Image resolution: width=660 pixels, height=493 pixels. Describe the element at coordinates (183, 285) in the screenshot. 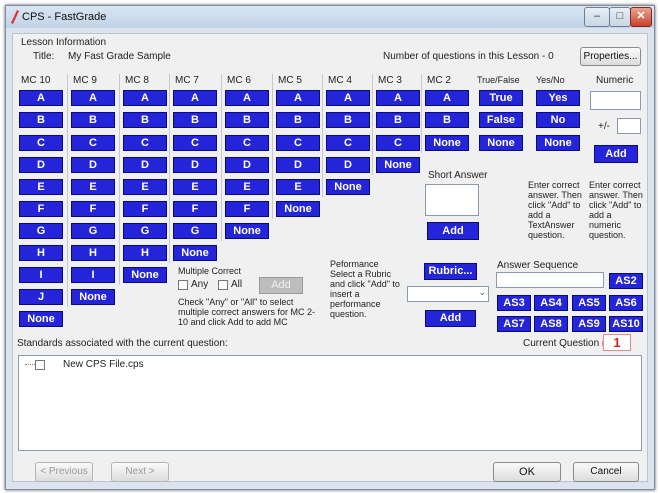

I see `any-checkbox` at that location.